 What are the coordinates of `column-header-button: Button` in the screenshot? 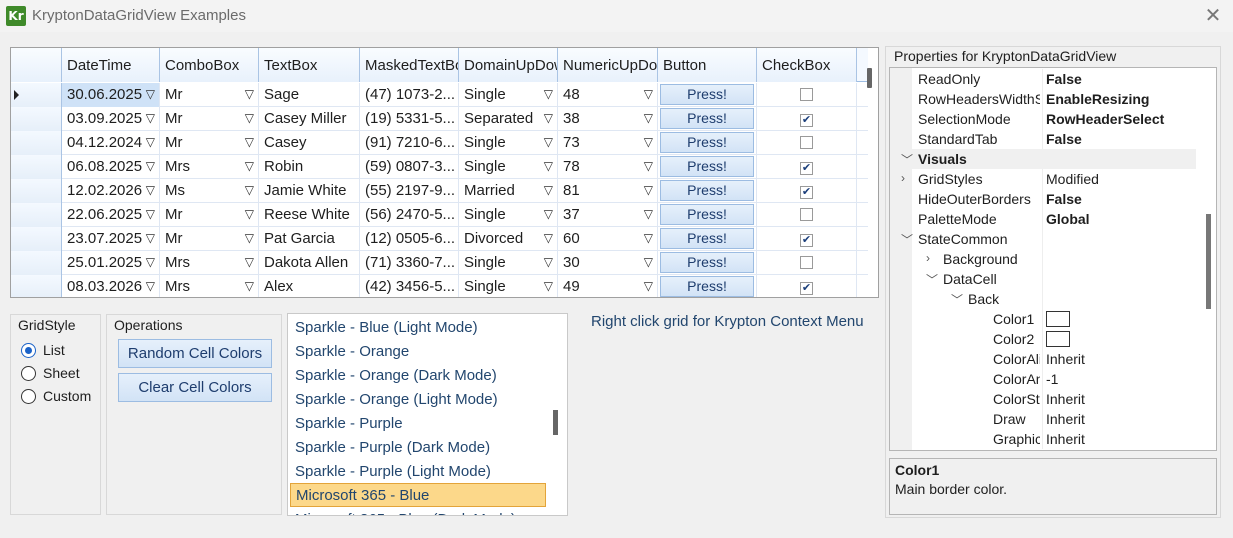 It's located at (707, 65).